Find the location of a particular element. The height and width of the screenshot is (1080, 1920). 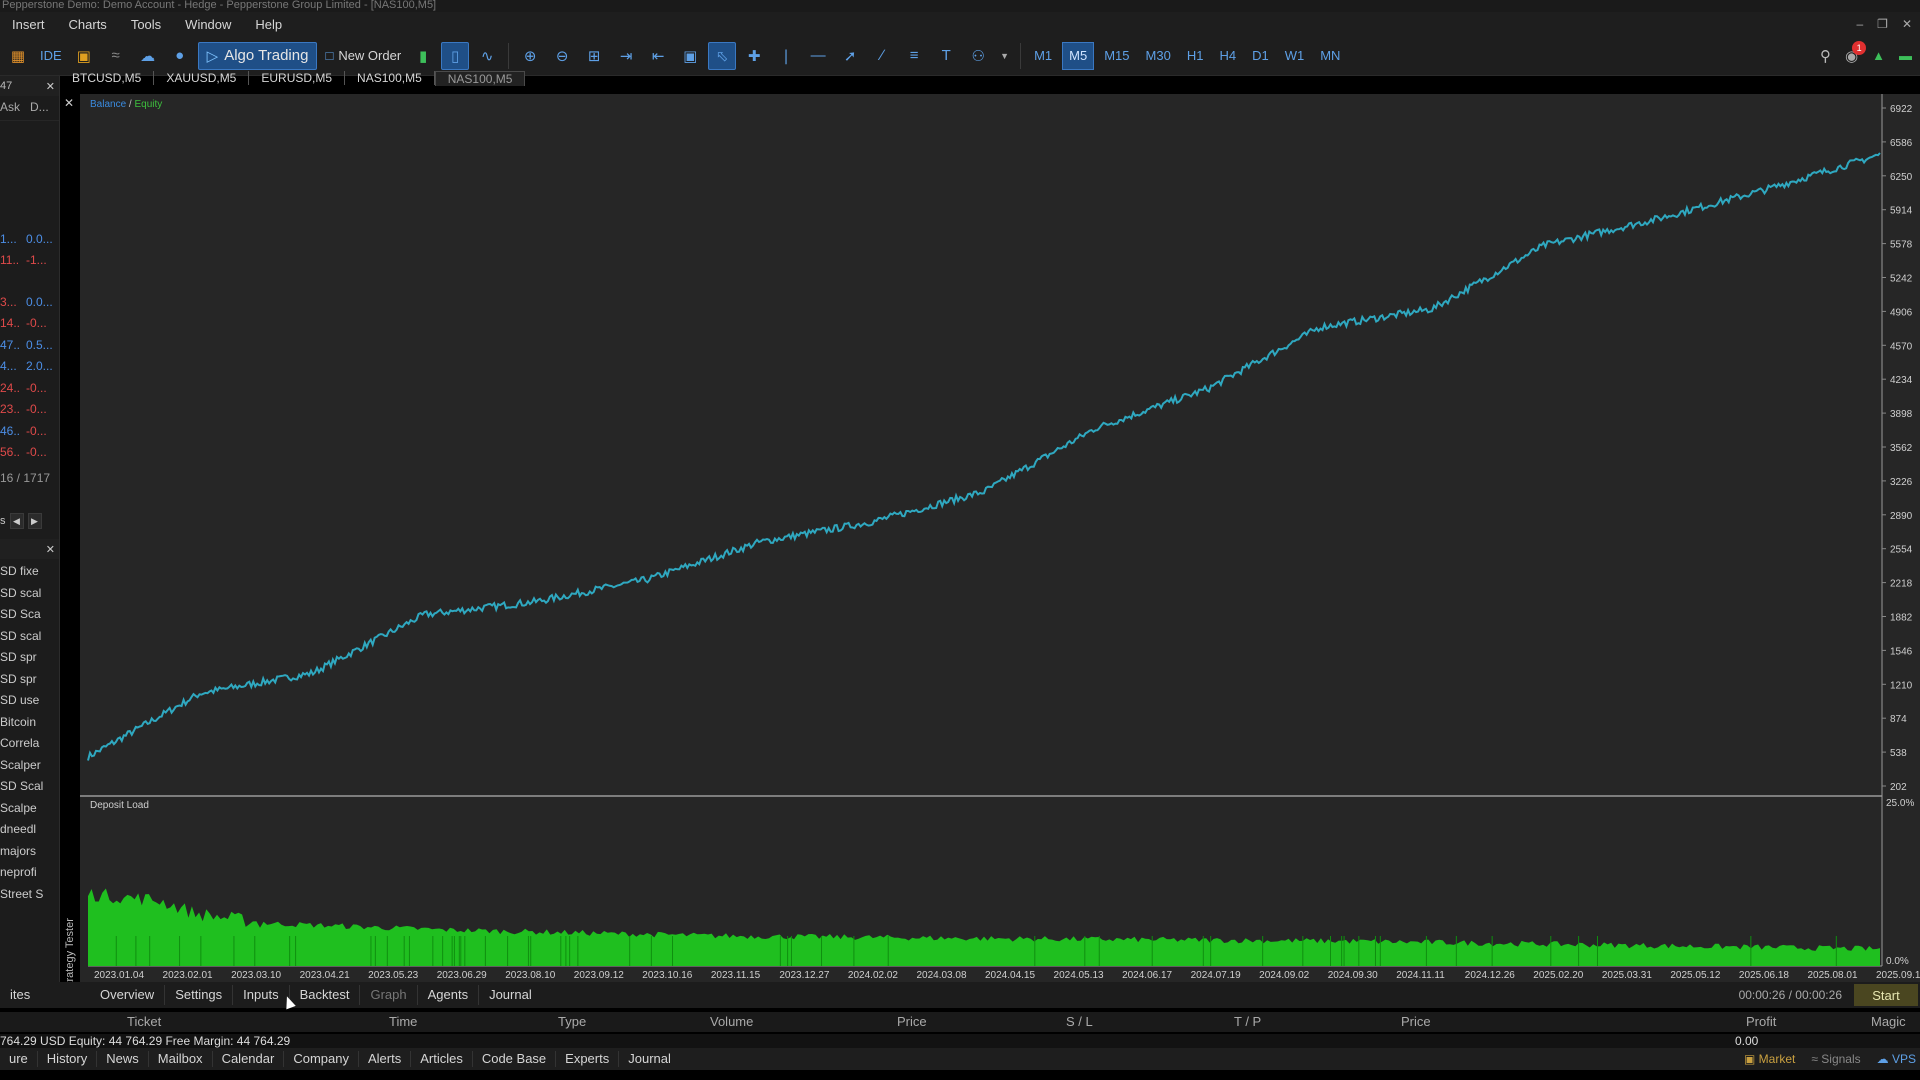

close-icon: ✕ is located at coordinates (1907, 24).